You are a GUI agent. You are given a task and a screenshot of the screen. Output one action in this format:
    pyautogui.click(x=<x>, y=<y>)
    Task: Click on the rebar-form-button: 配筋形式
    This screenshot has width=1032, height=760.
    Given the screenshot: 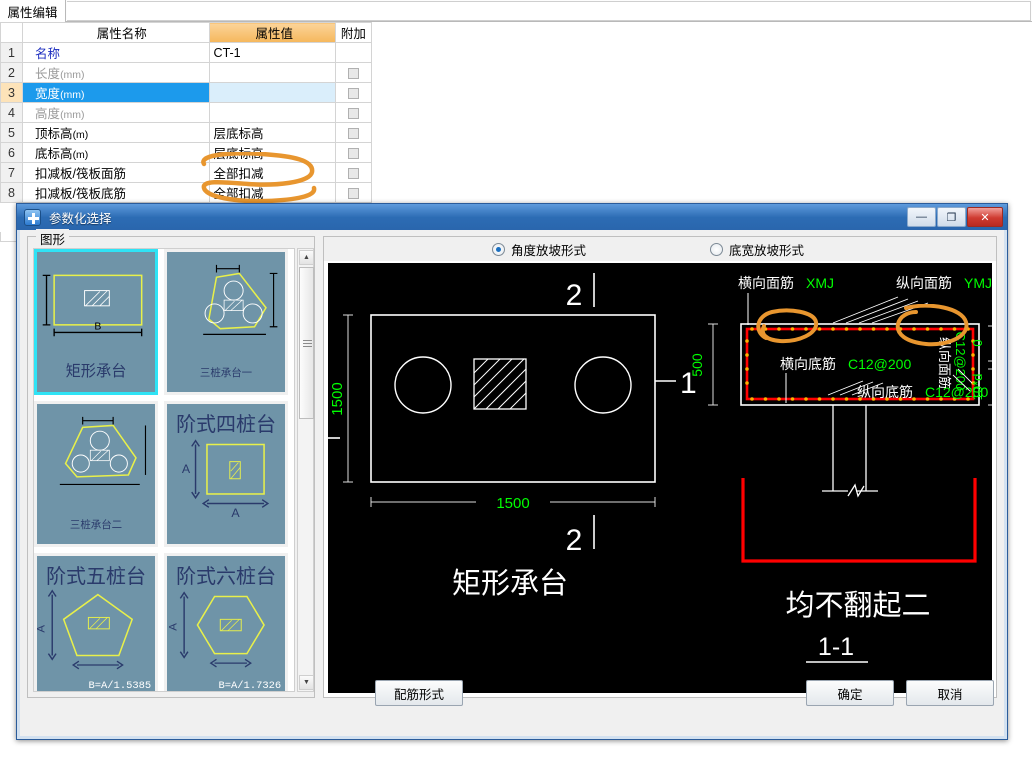 What is the action you would take?
    pyautogui.click(x=419, y=693)
    